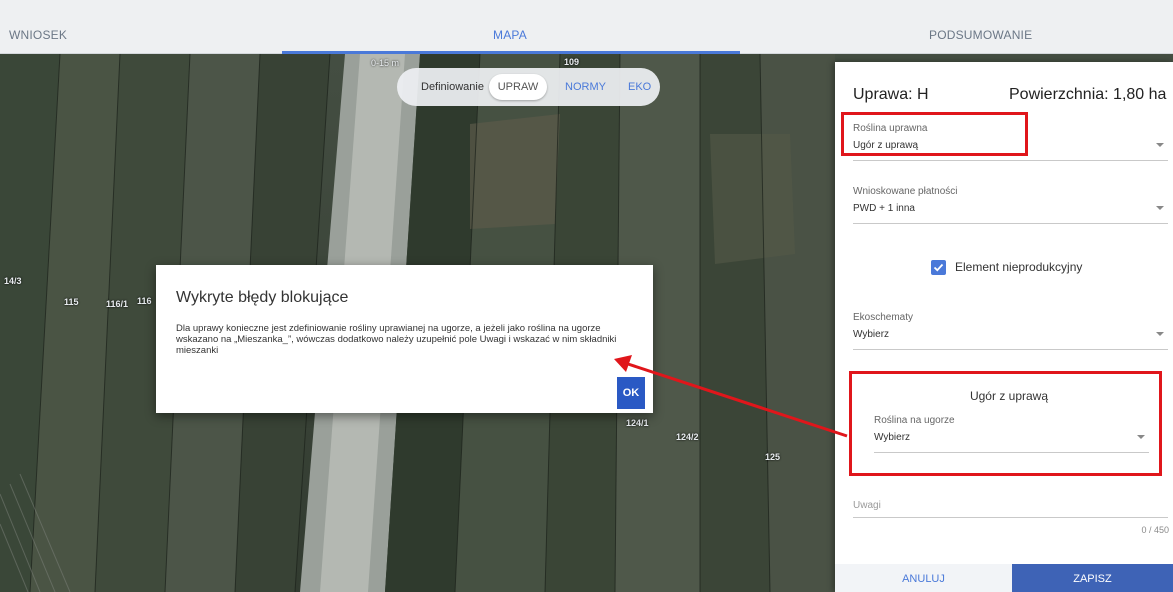 Image resolution: width=1173 pixels, height=592 pixels. I want to click on remarks-label: Uwagi, so click(867, 505).